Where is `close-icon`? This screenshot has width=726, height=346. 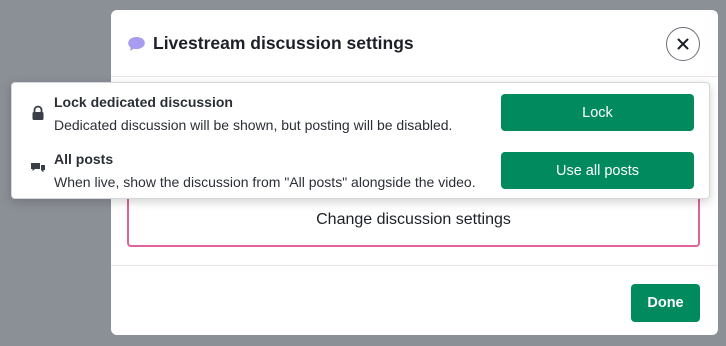
close-icon is located at coordinates (683, 44).